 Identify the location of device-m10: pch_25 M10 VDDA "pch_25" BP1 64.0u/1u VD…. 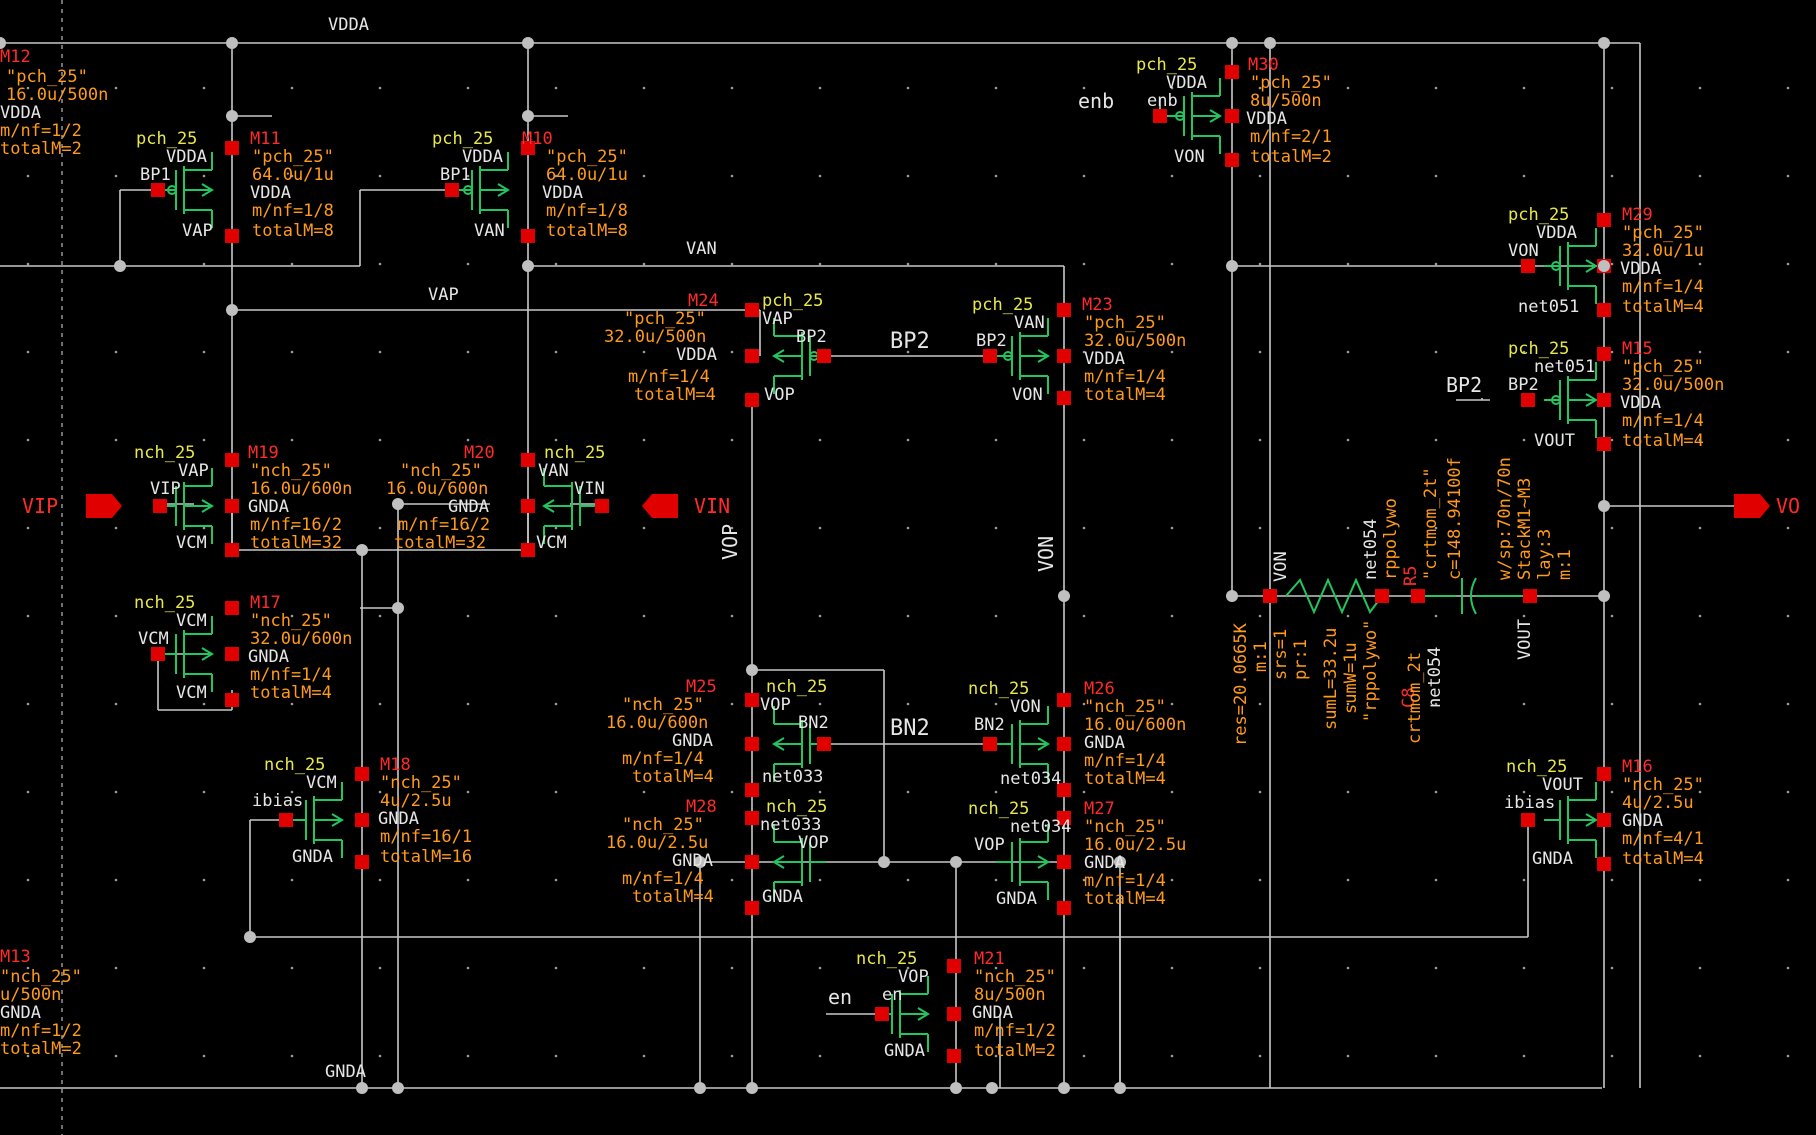
(530, 185).